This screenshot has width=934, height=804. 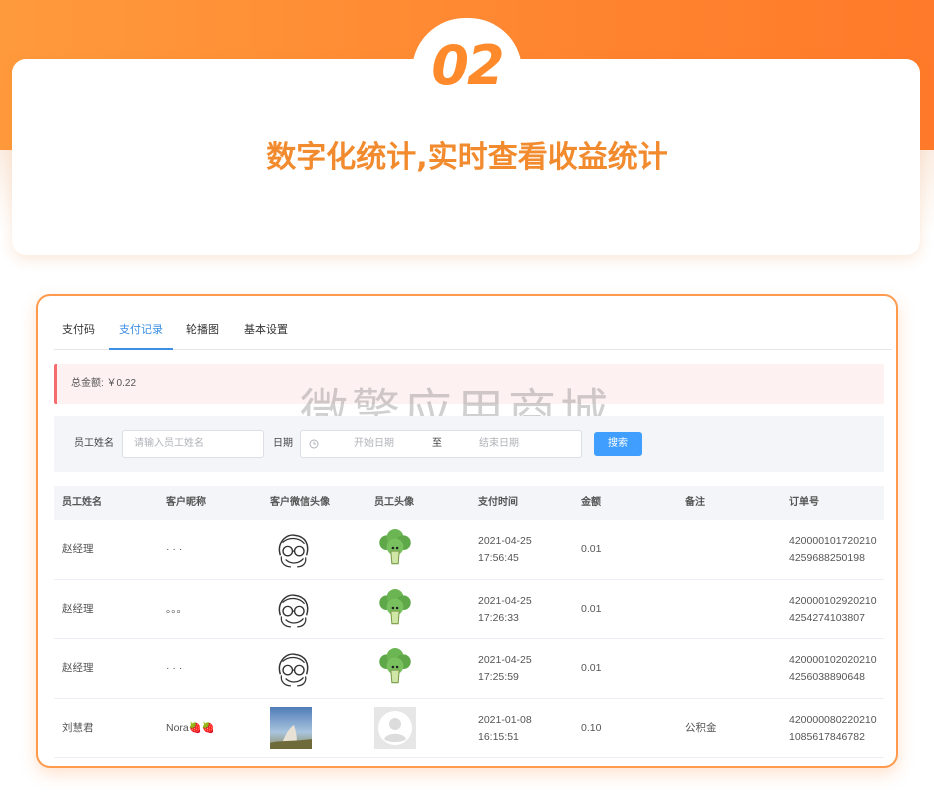 I want to click on header-order-no: 订单号, so click(x=804, y=502).